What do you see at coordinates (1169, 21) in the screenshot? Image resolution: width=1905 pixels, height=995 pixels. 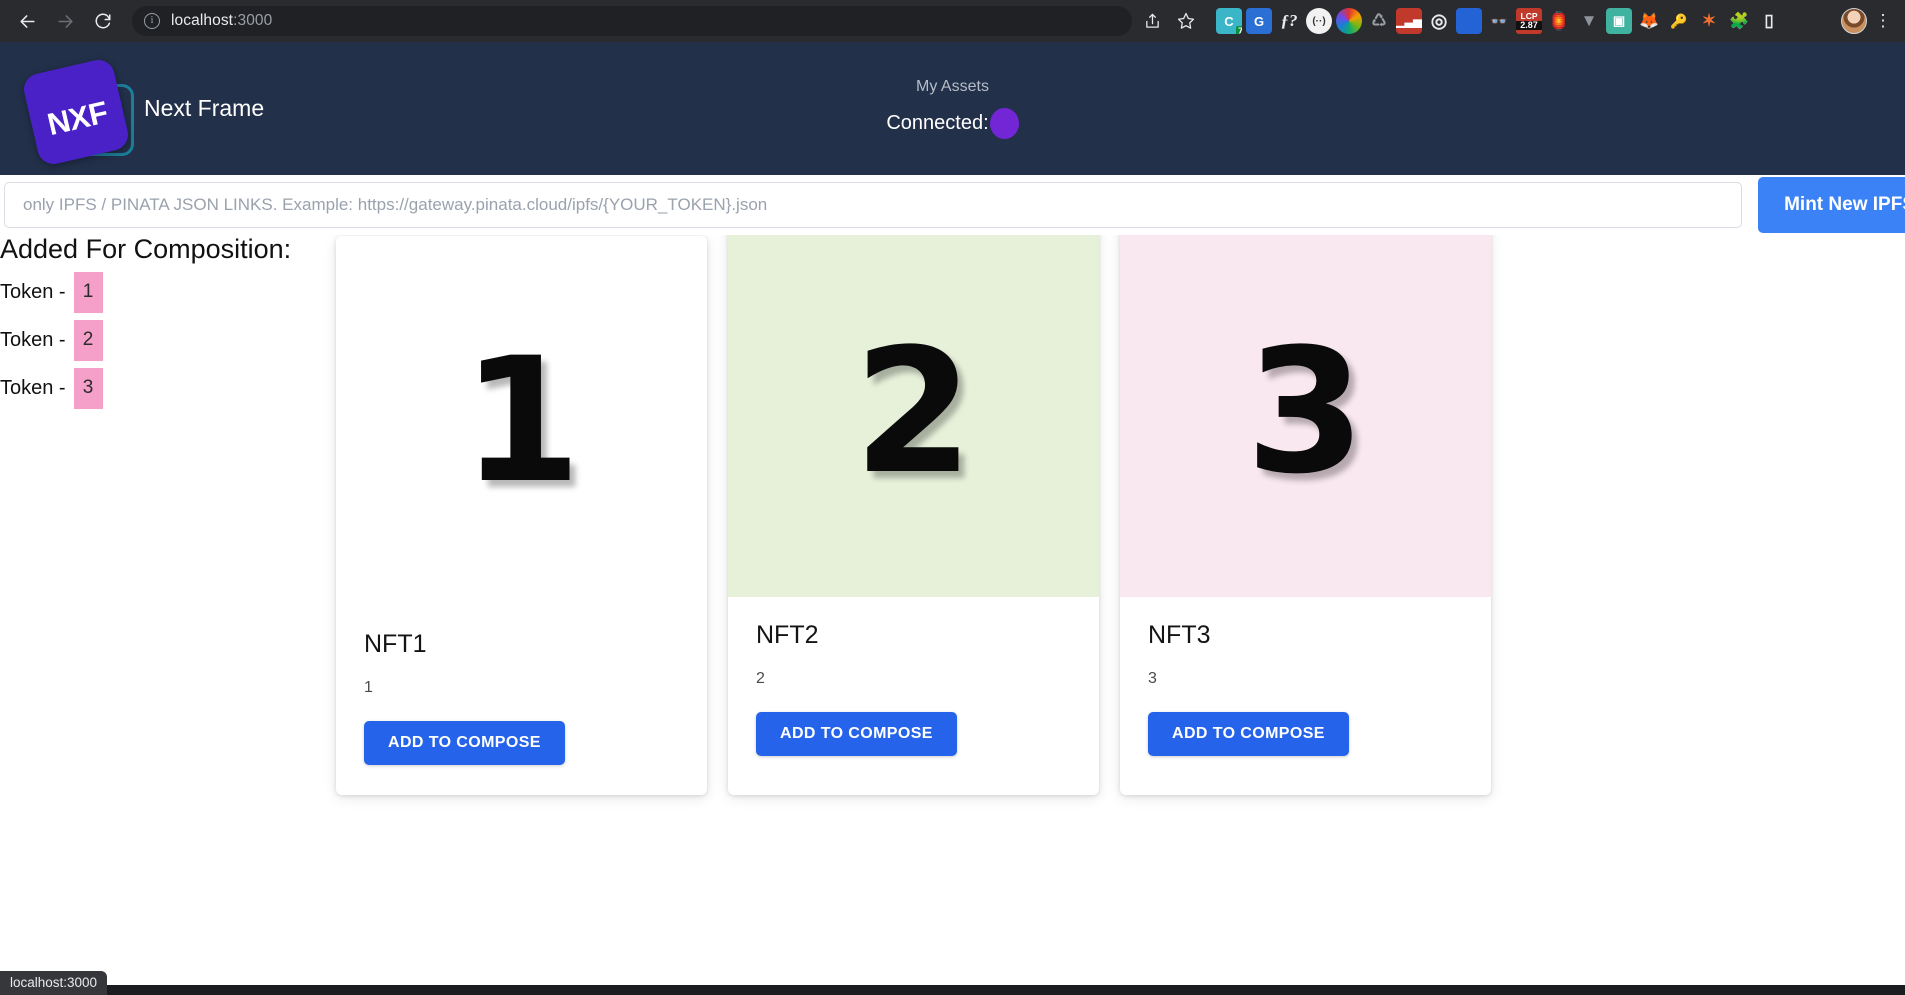 I see `omnibox-actions` at bounding box center [1169, 21].